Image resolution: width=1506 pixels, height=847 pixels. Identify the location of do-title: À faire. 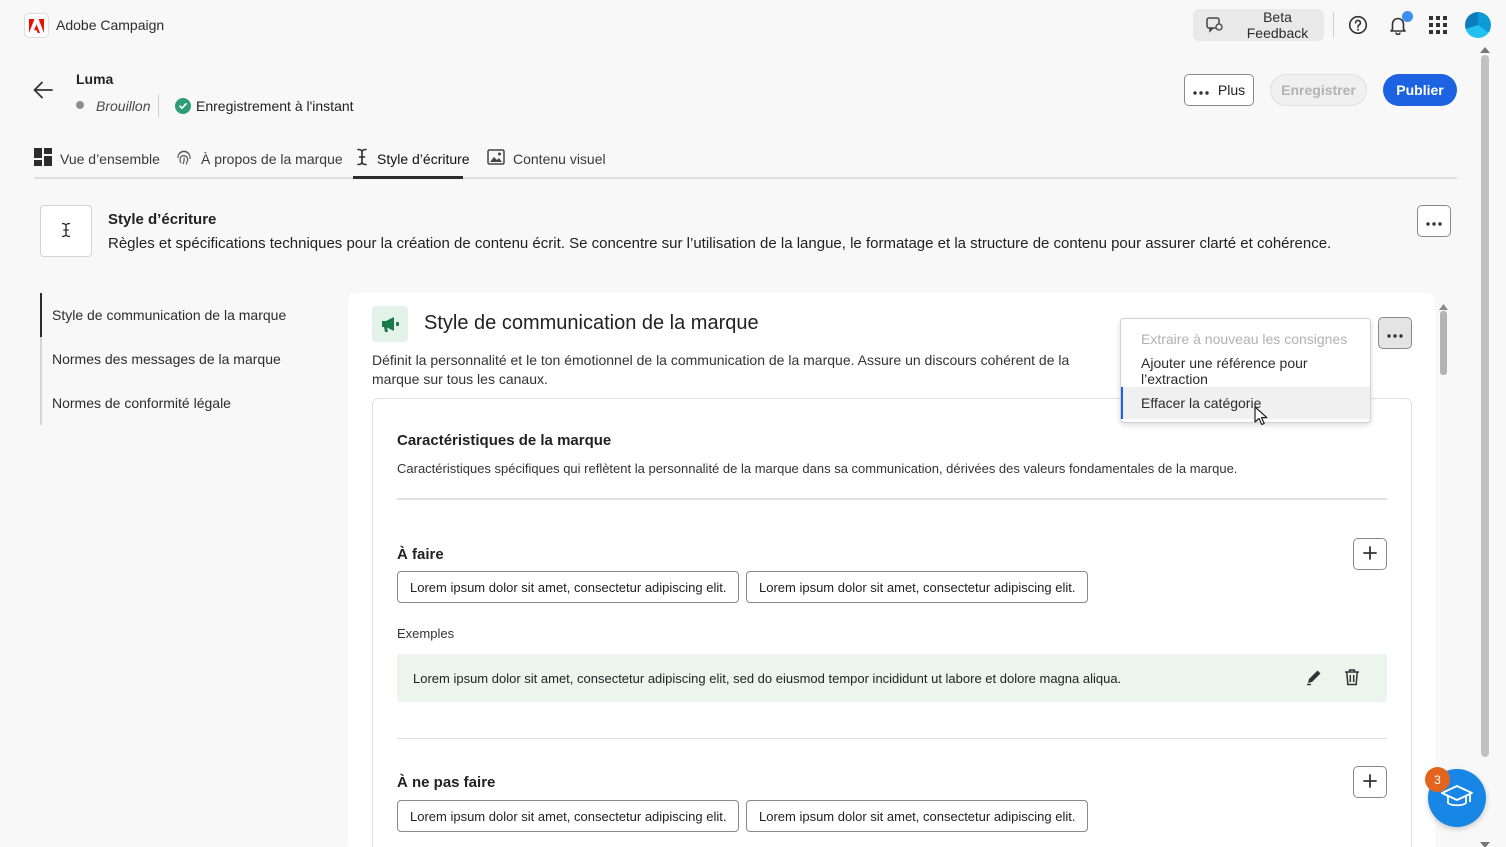
(420, 554).